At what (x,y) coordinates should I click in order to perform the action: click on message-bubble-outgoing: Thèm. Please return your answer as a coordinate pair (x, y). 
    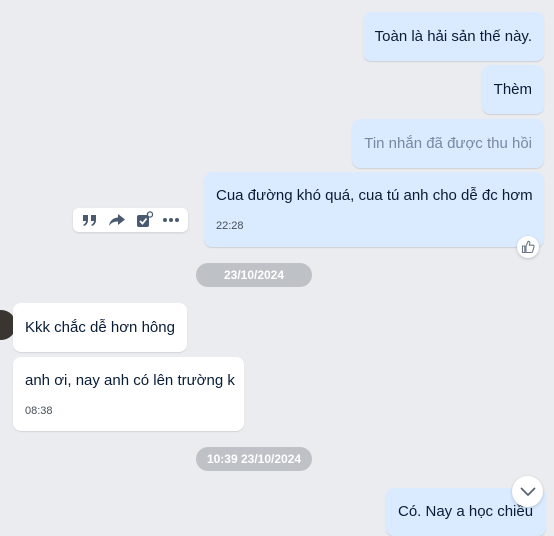
    Looking at the image, I should click on (512, 89).